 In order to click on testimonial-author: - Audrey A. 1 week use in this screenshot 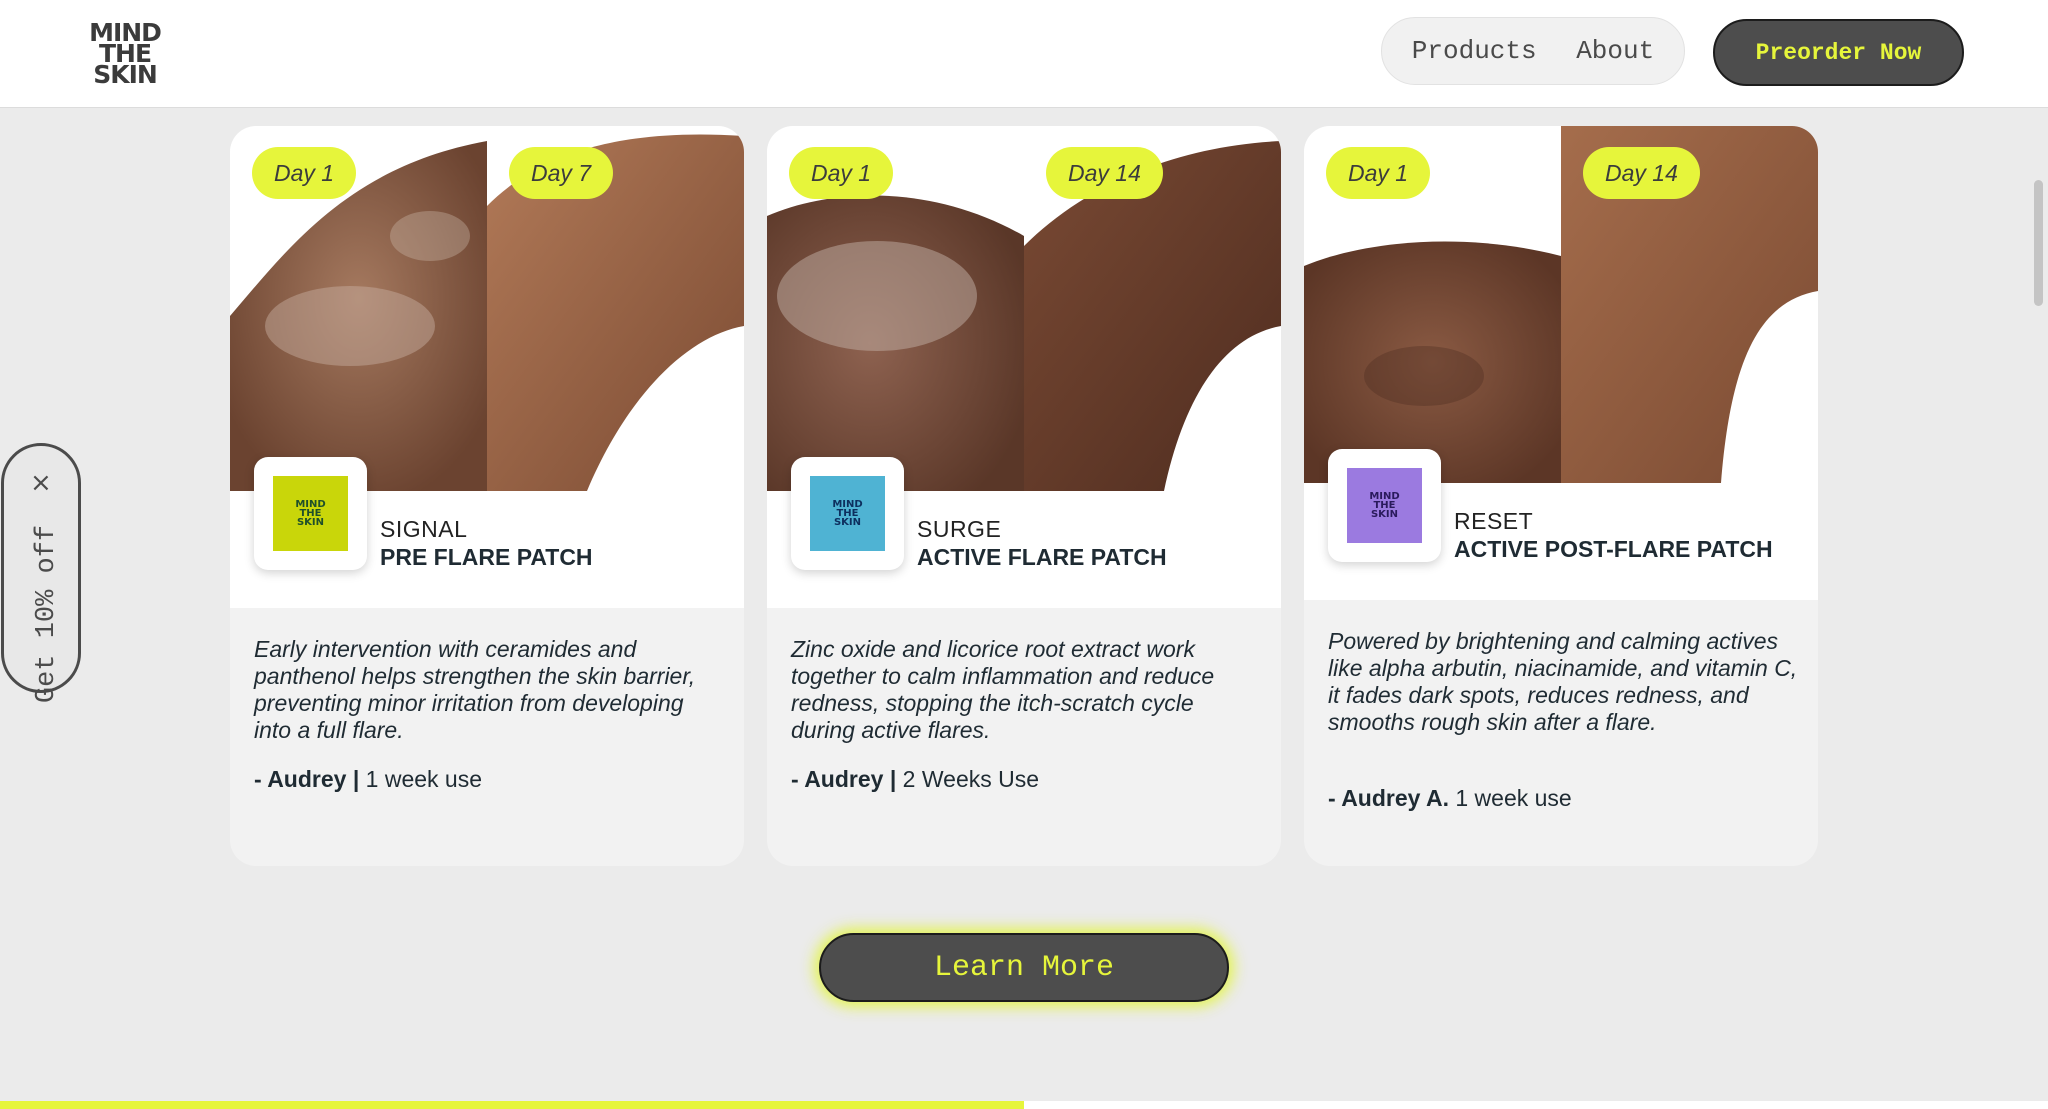, I will do `click(1450, 798)`.